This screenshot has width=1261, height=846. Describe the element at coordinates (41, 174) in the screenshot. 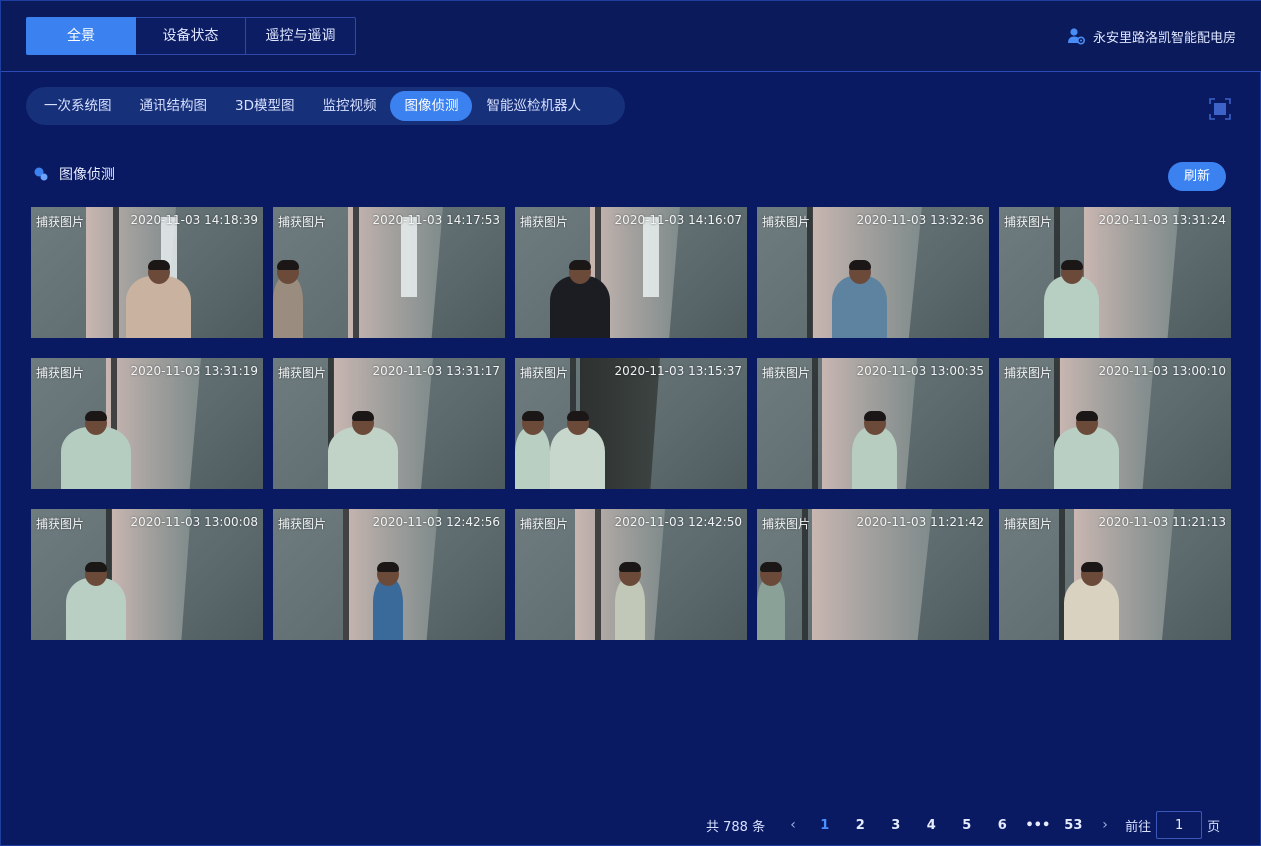

I see `bubbles-icon` at that location.